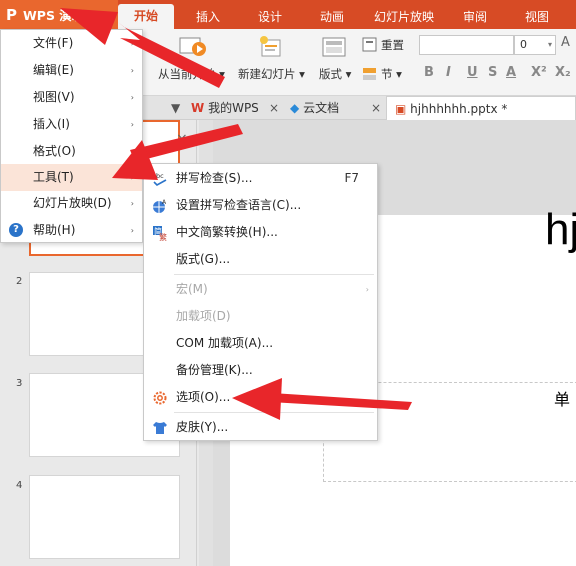 The image size is (576, 566). I want to click on superscript-button: X², so click(539, 72).